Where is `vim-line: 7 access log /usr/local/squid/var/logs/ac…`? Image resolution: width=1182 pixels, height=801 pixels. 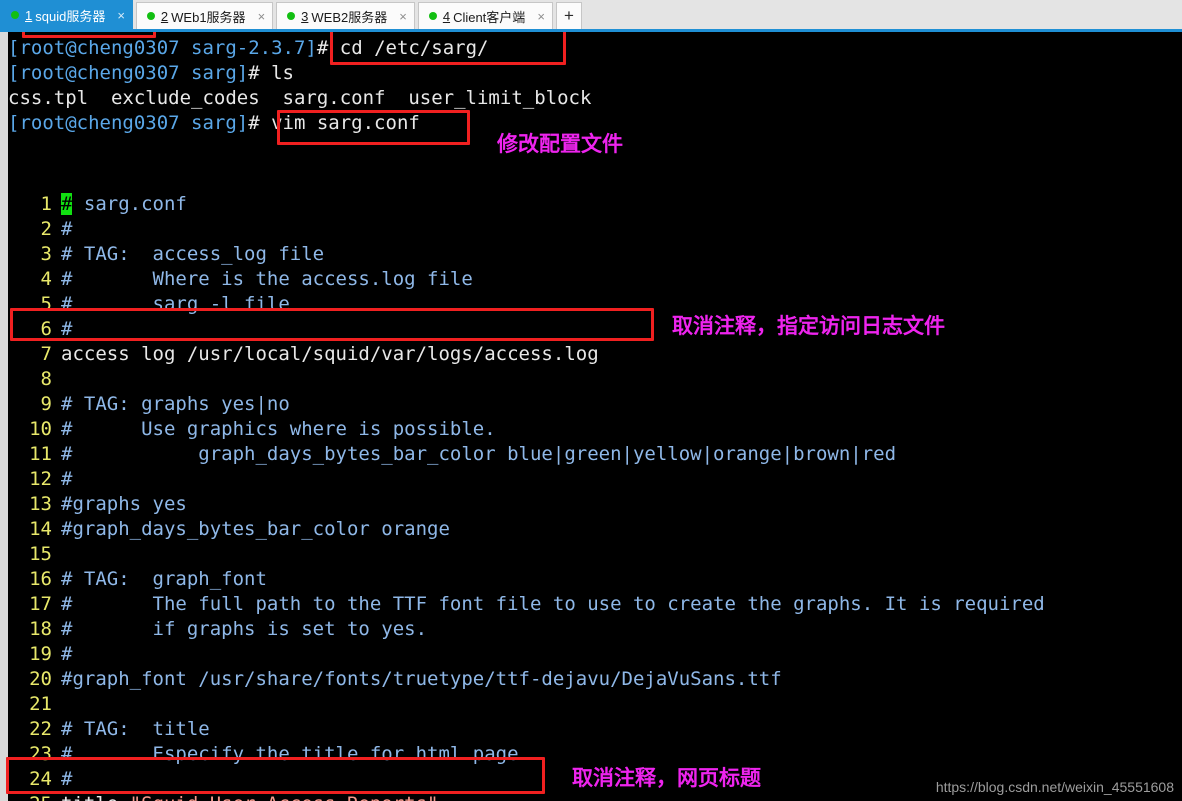
vim-line: 7 access log /usr/local/squid/var/logs/ac… is located at coordinates (595, 354).